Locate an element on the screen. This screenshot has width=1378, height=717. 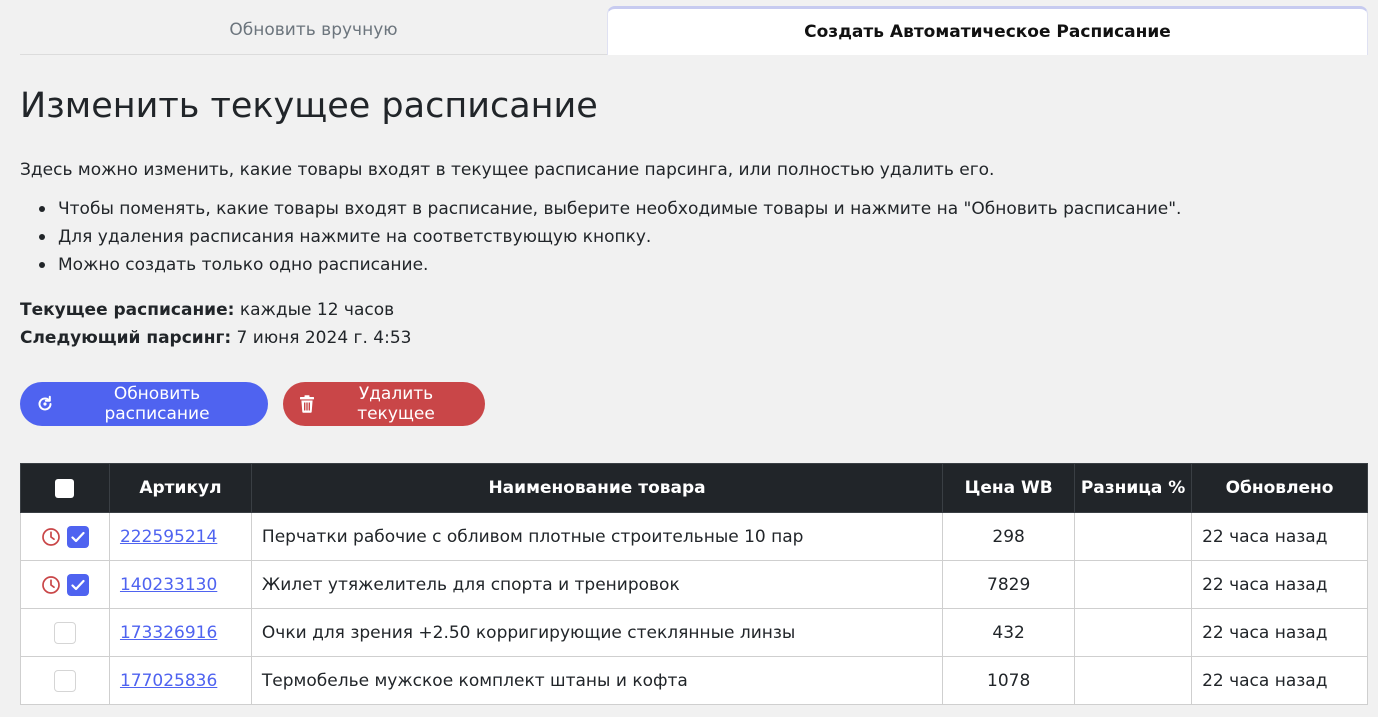
price-cell: 432 is located at coordinates (1009, 632).